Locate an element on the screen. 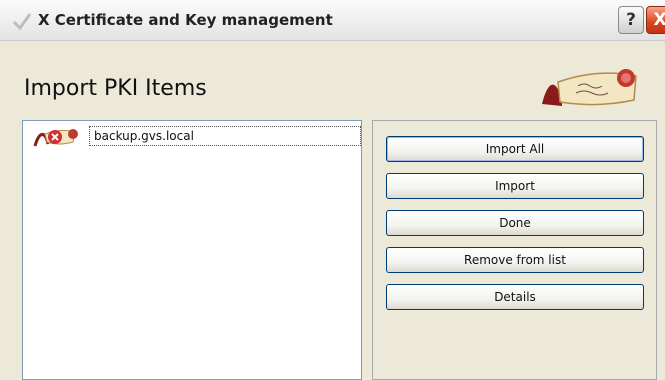 The image size is (665, 380). page-title: Import PKI Items is located at coordinates (115, 88).